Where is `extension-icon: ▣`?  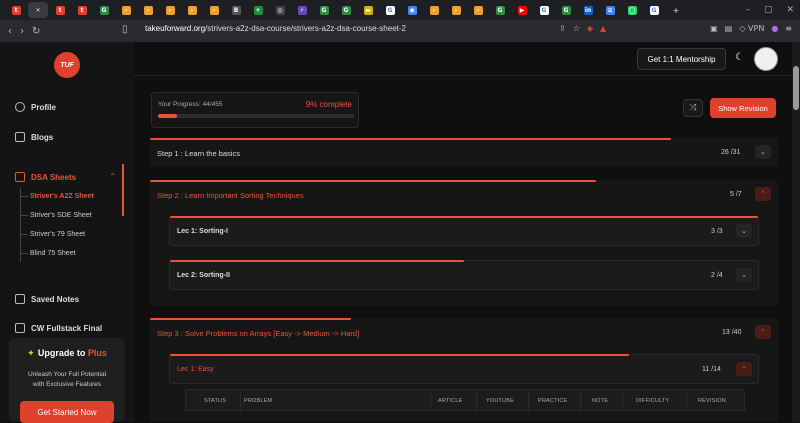
extension-icon: ▣ is located at coordinates (714, 28).